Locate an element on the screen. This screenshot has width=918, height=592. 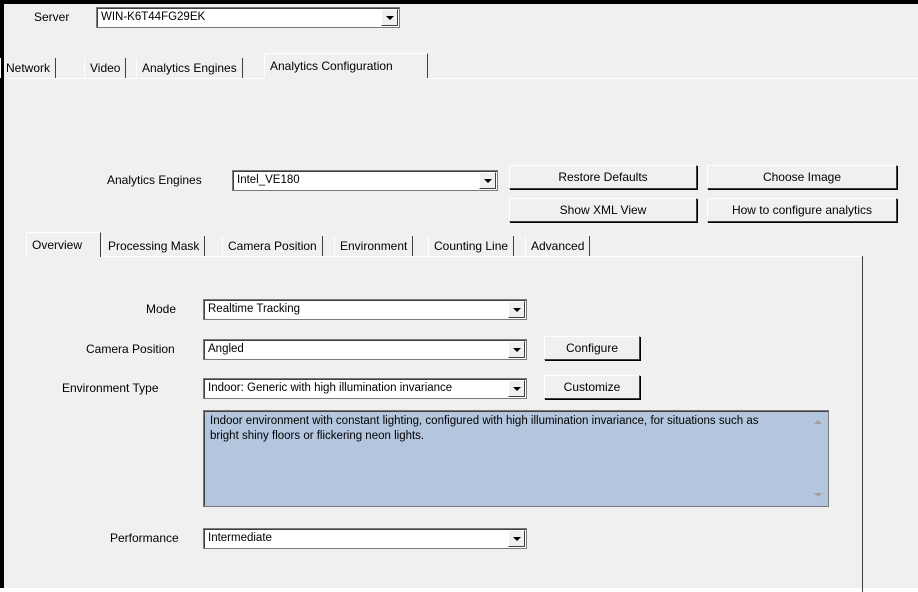
tab-processing-mask: Processing Mask is located at coordinates (154, 246).